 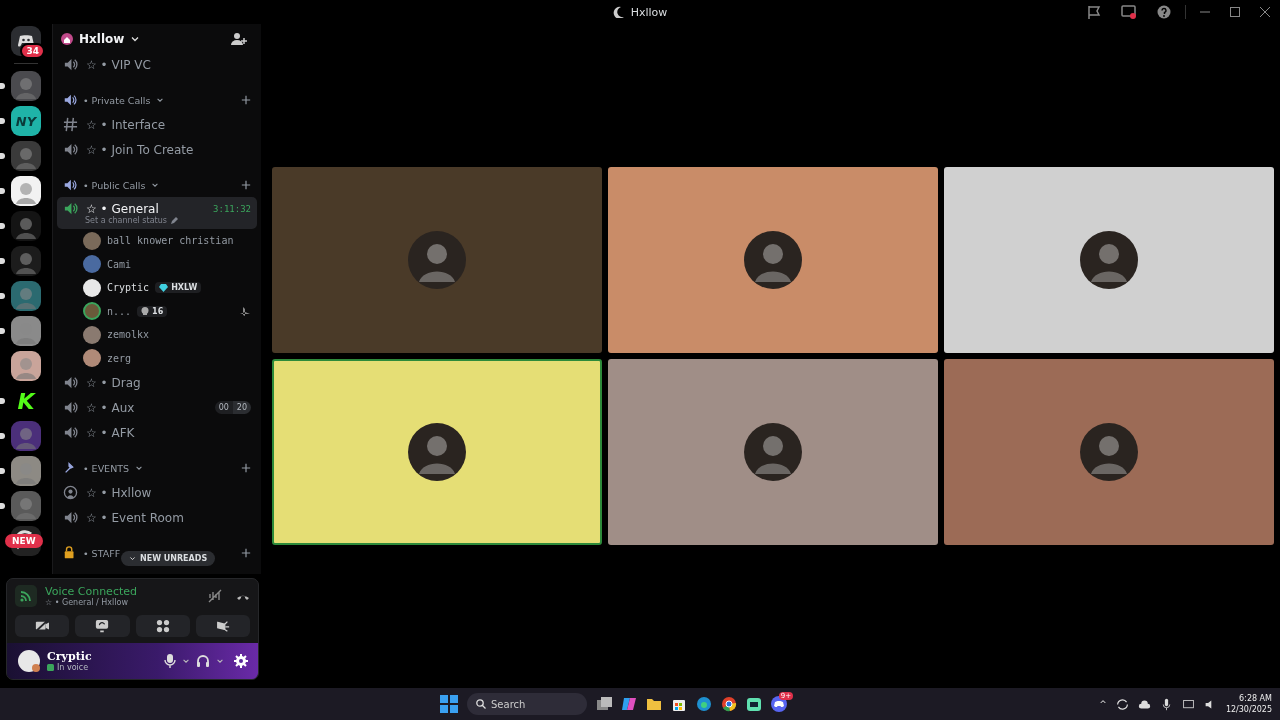 I want to click on maximize-icon, so click(x=1235, y=12).